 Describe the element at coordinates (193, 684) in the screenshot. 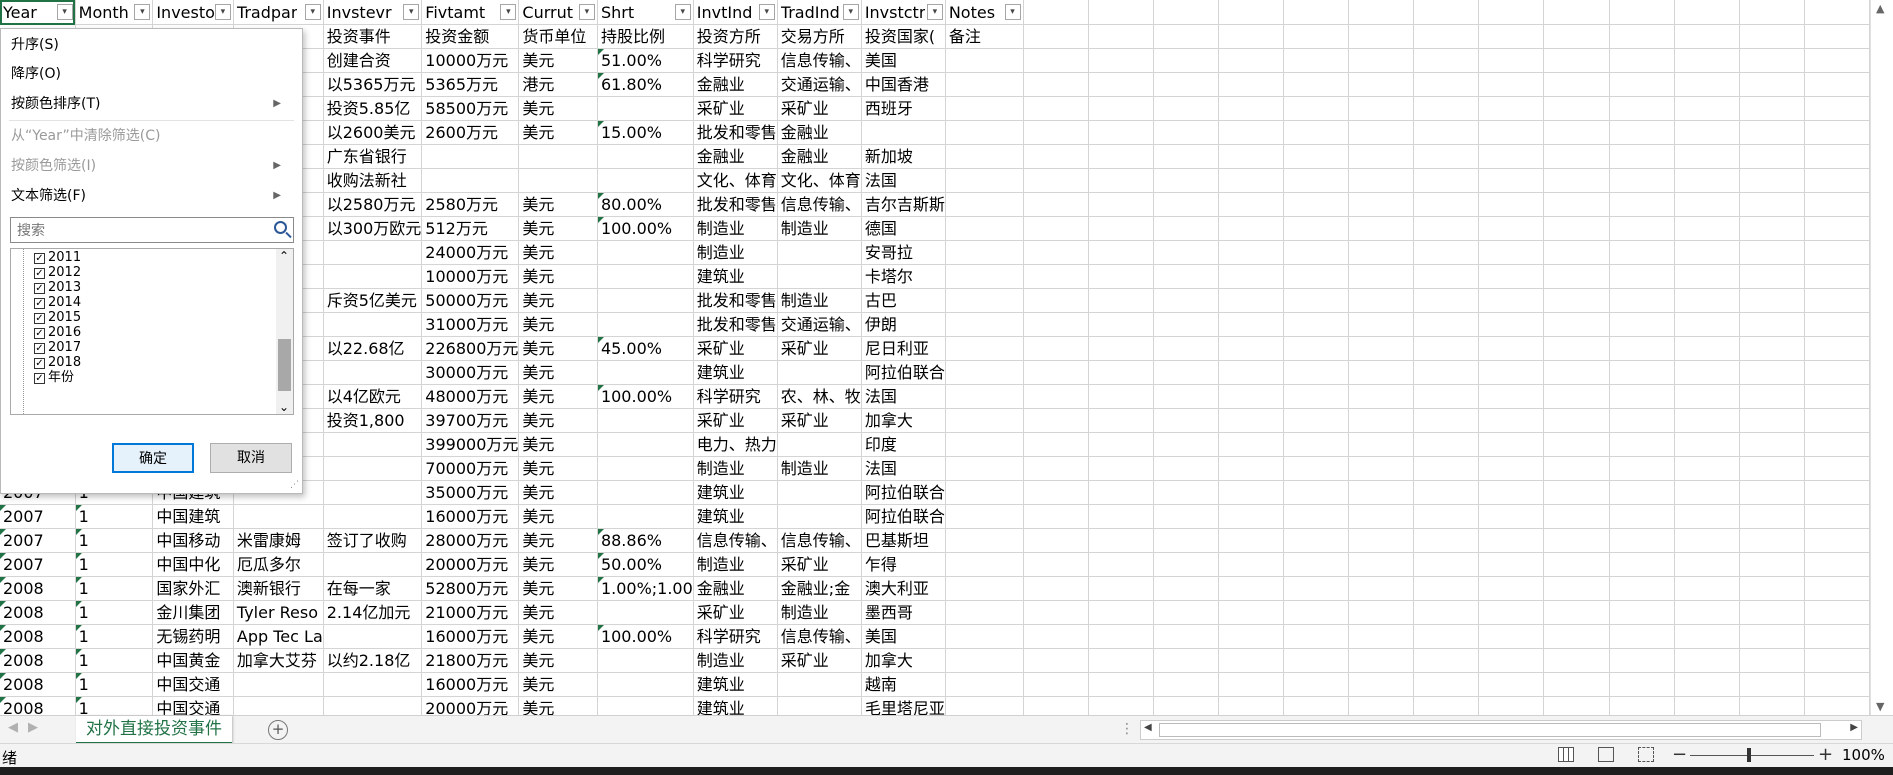

I see `cell: 中国交通` at that location.